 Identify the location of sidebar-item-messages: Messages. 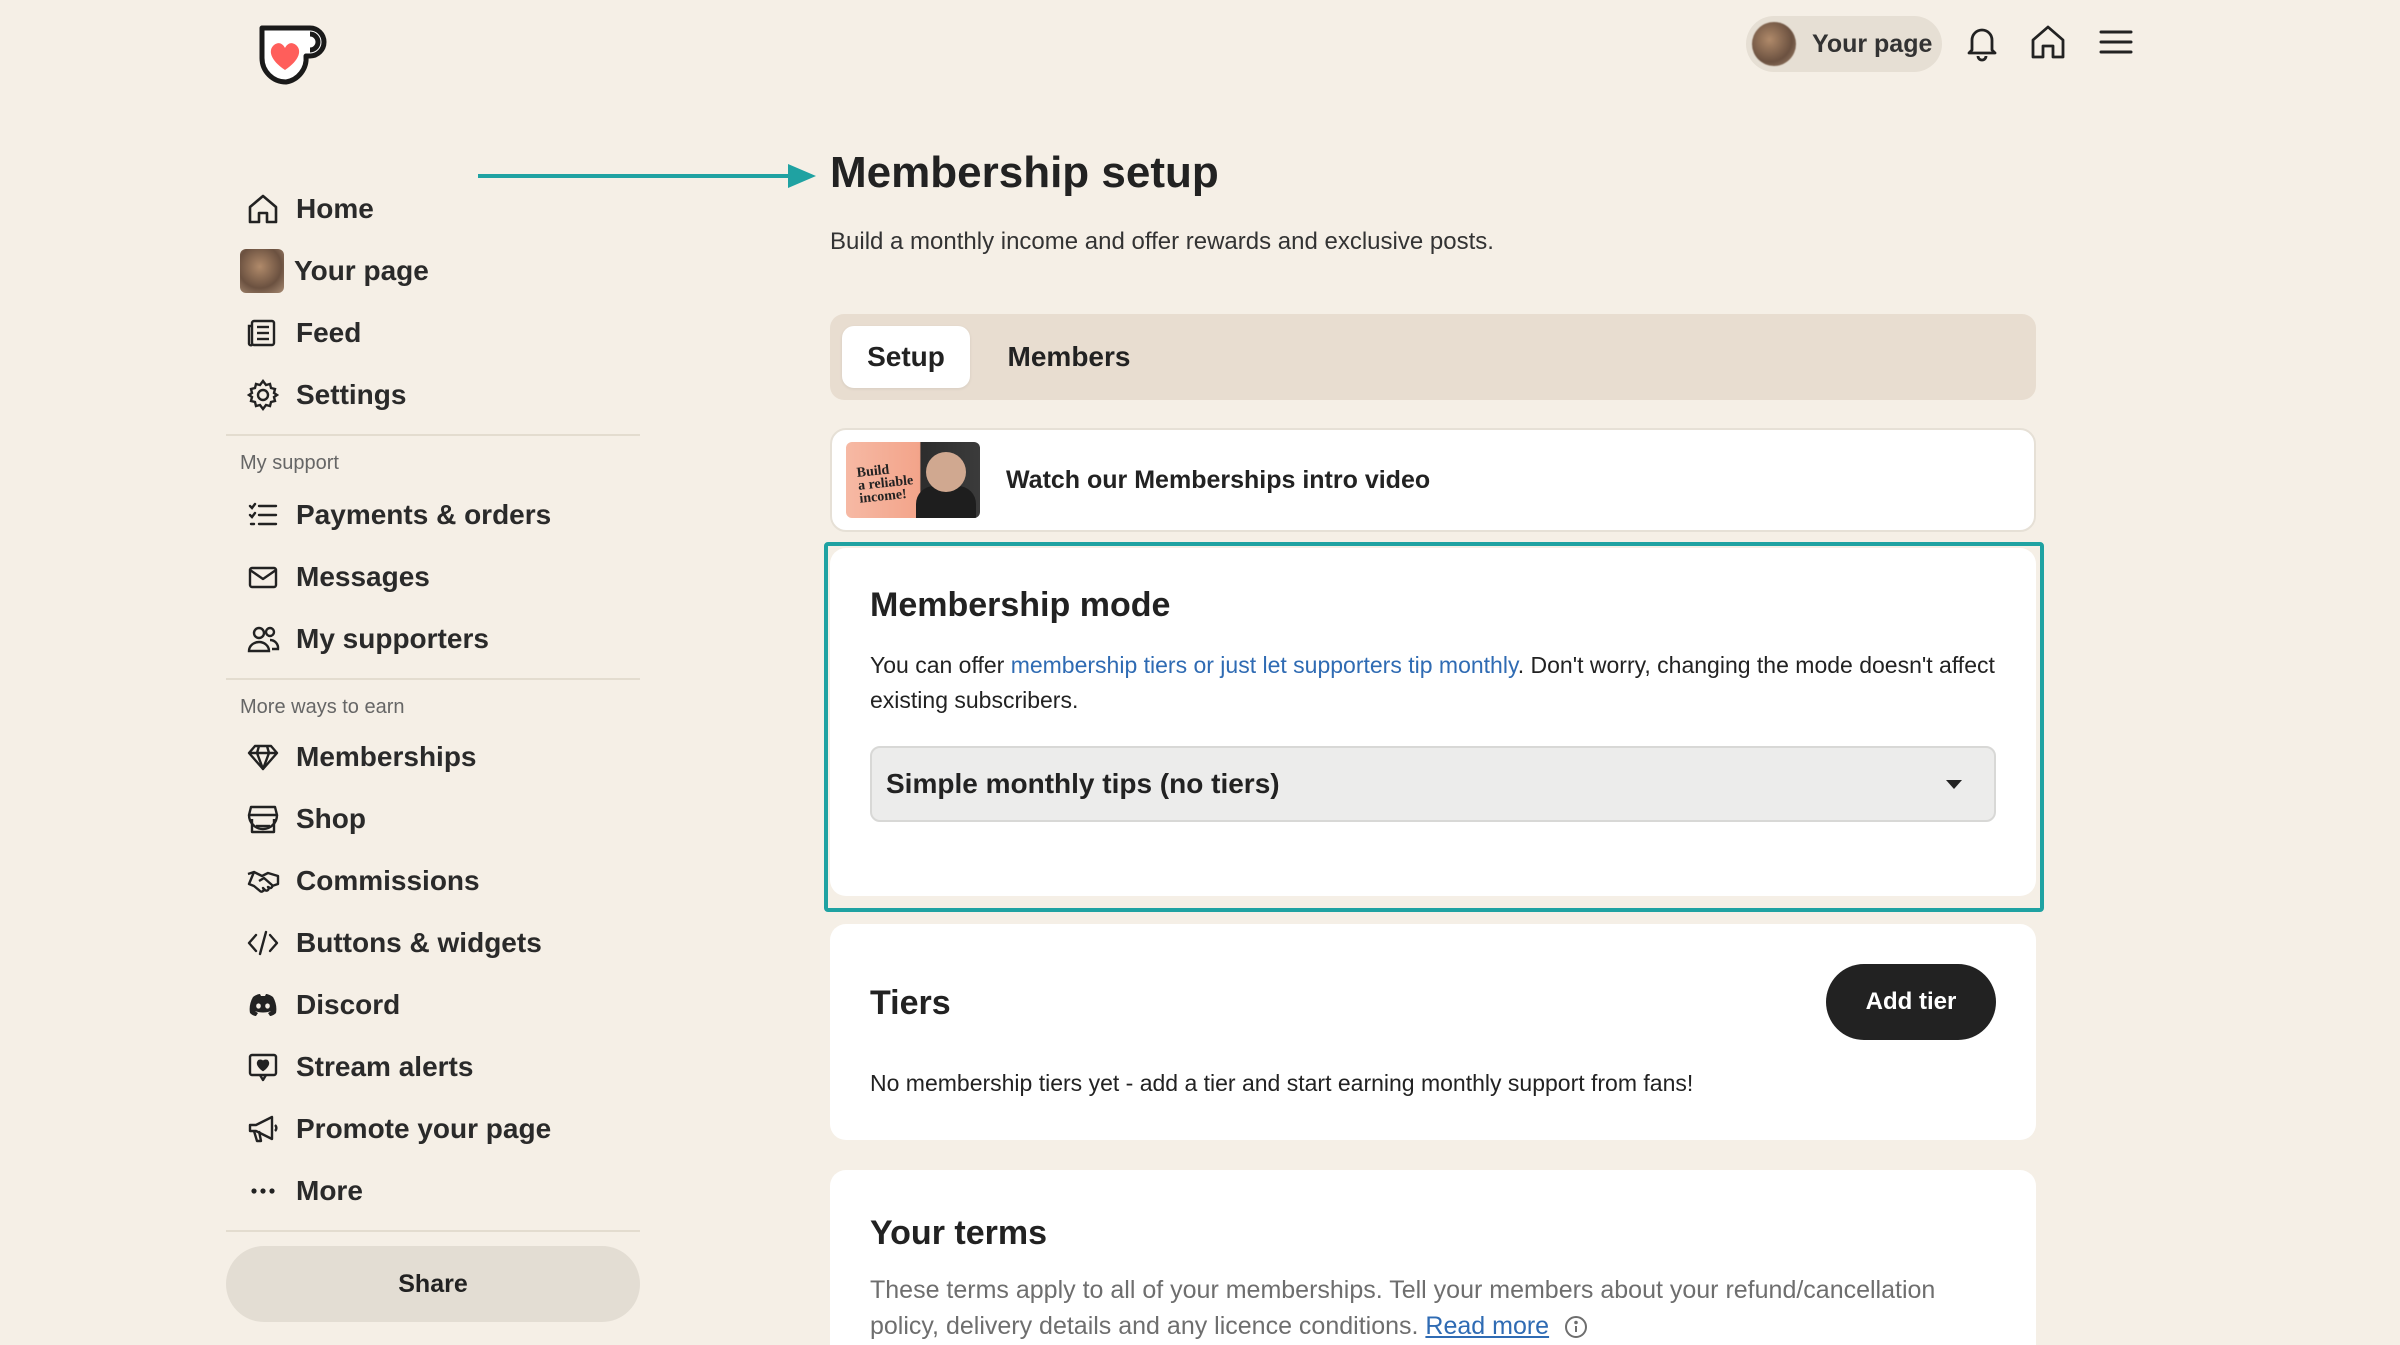
(328, 577).